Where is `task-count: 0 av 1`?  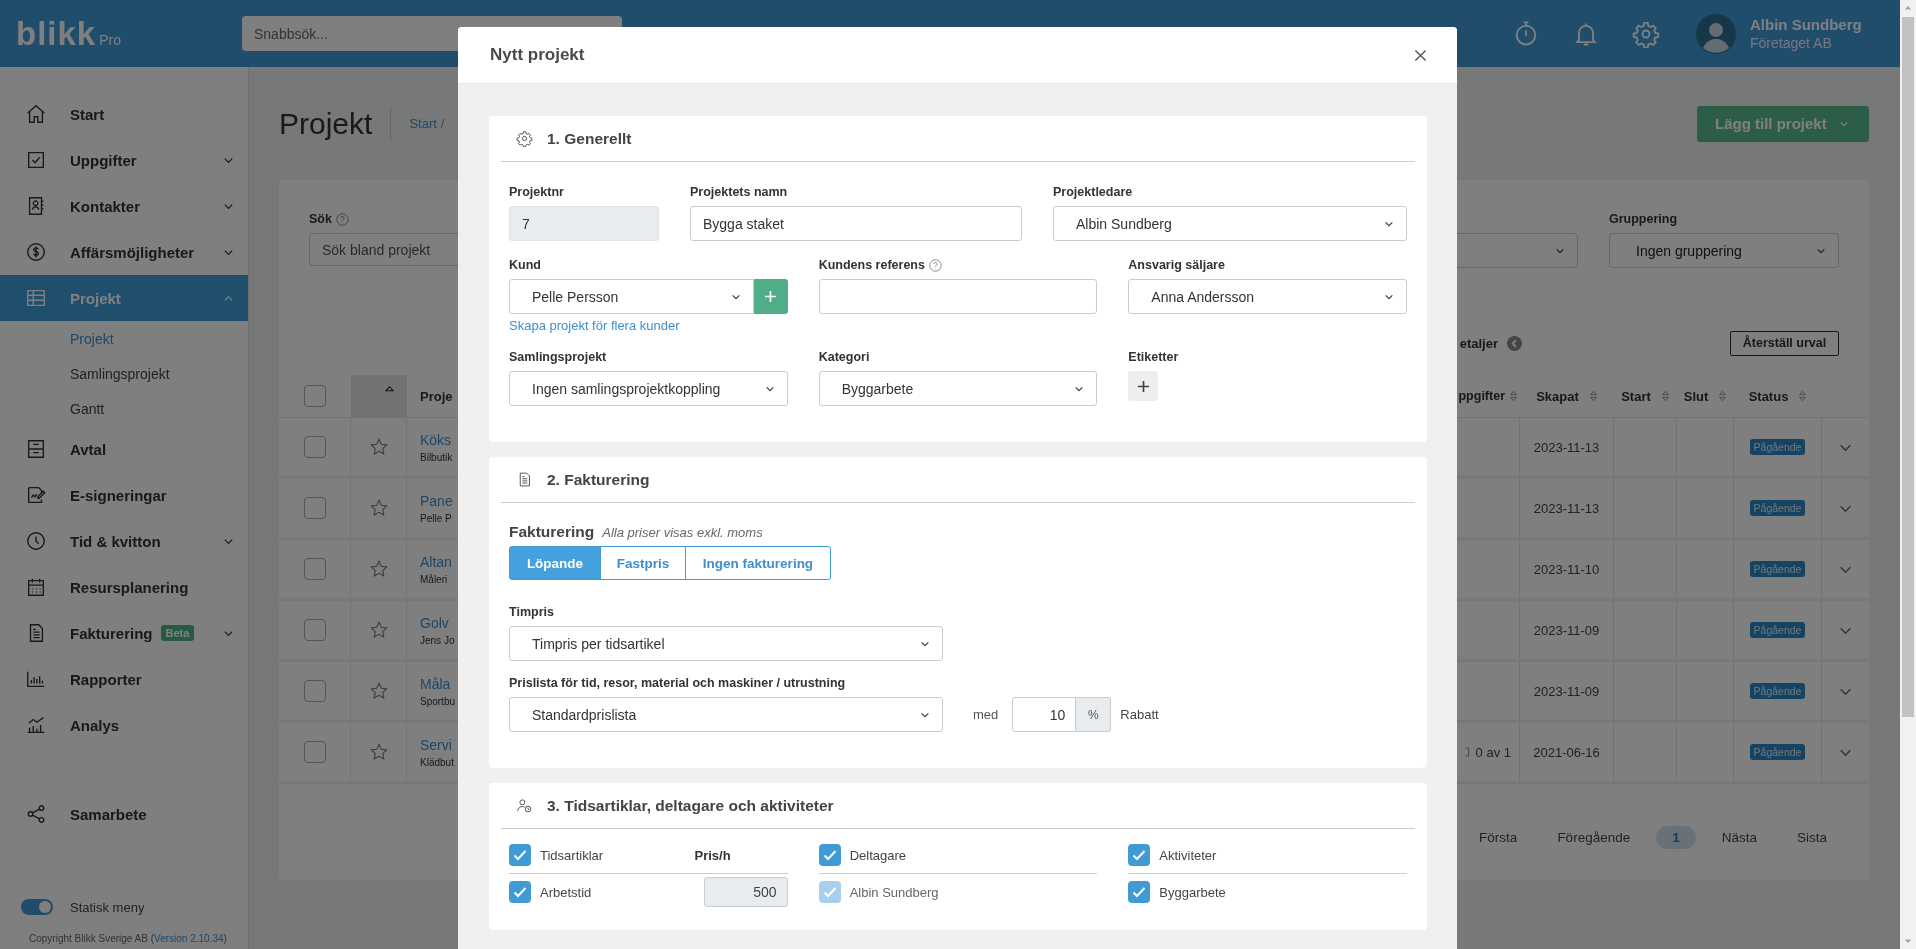
task-count: 0 av 1 is located at coordinates (1493, 752).